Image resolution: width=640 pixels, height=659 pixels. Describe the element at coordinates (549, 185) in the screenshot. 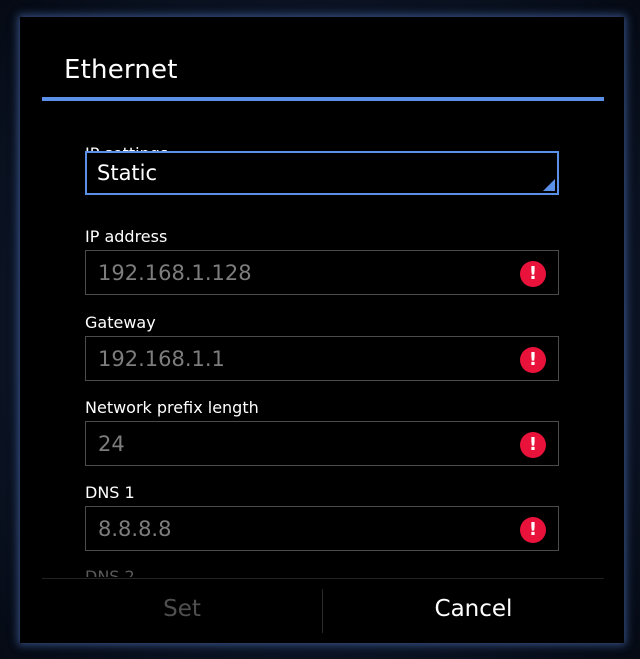

I see `dropdown-corner-icon` at that location.